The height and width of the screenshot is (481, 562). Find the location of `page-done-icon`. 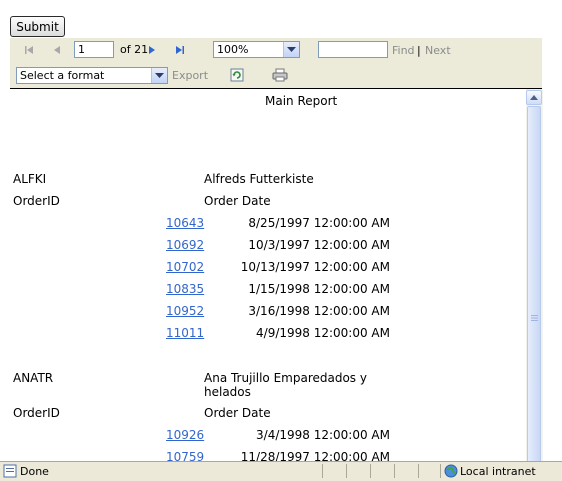

page-done-icon is located at coordinates (10, 471).